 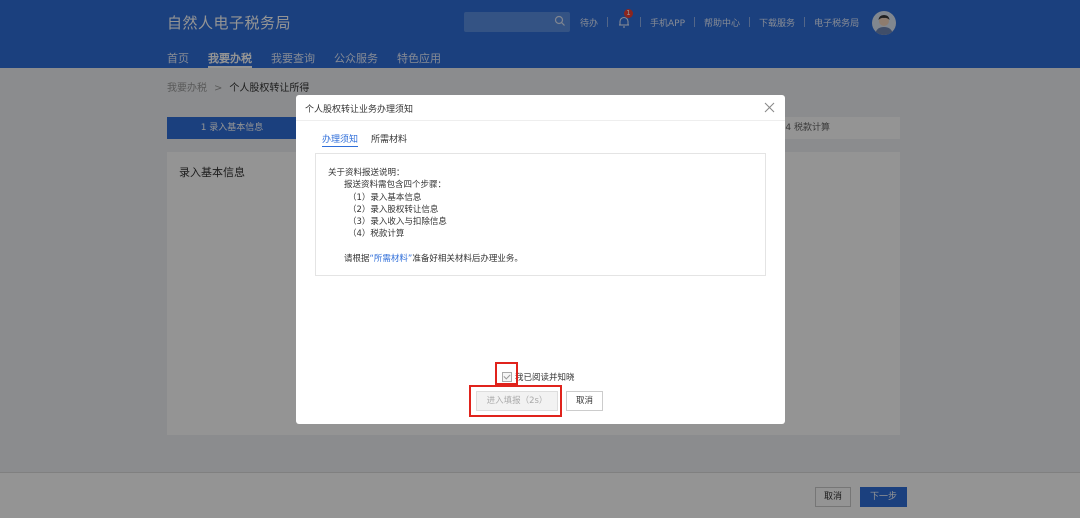 What do you see at coordinates (391, 259) in the screenshot?
I see `materials-link: “所需材料”` at bounding box center [391, 259].